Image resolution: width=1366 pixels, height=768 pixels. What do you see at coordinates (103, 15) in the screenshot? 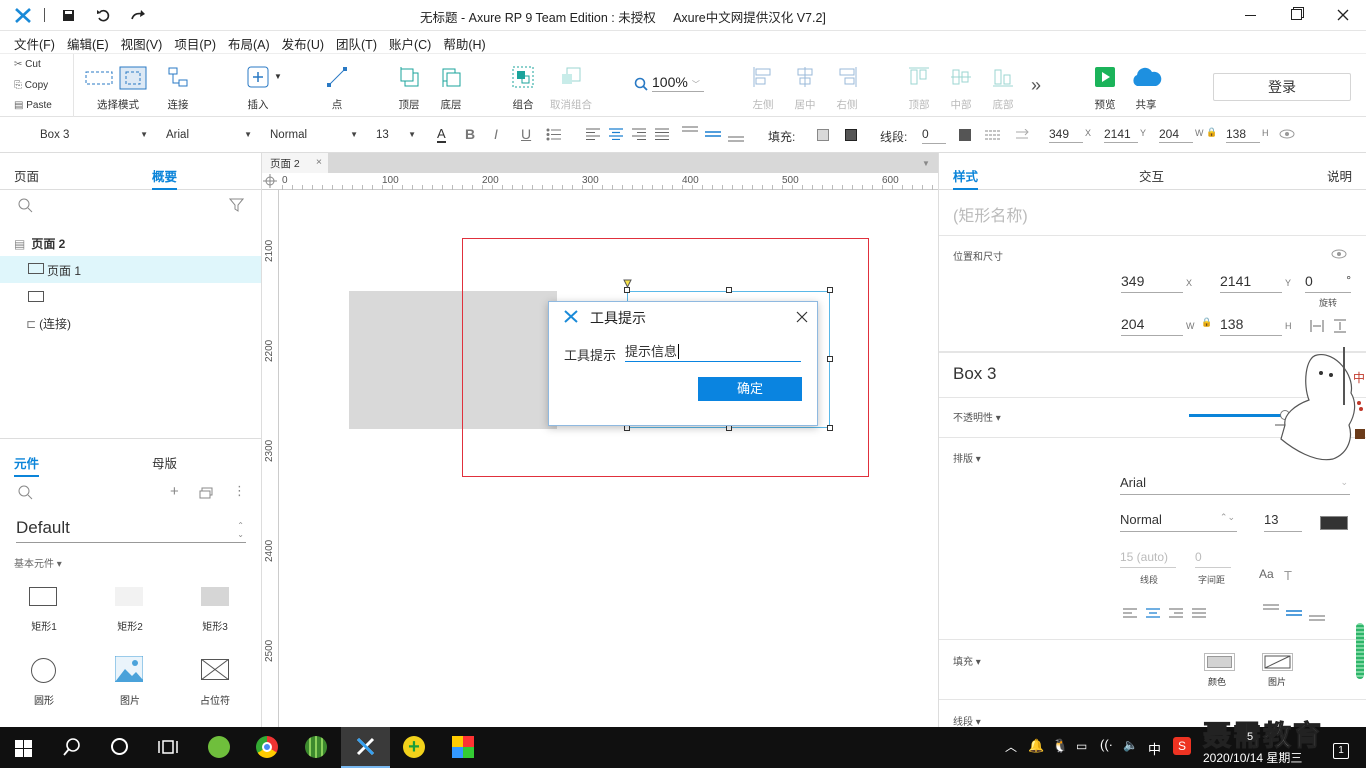
I see `undo-icon` at bounding box center [103, 15].